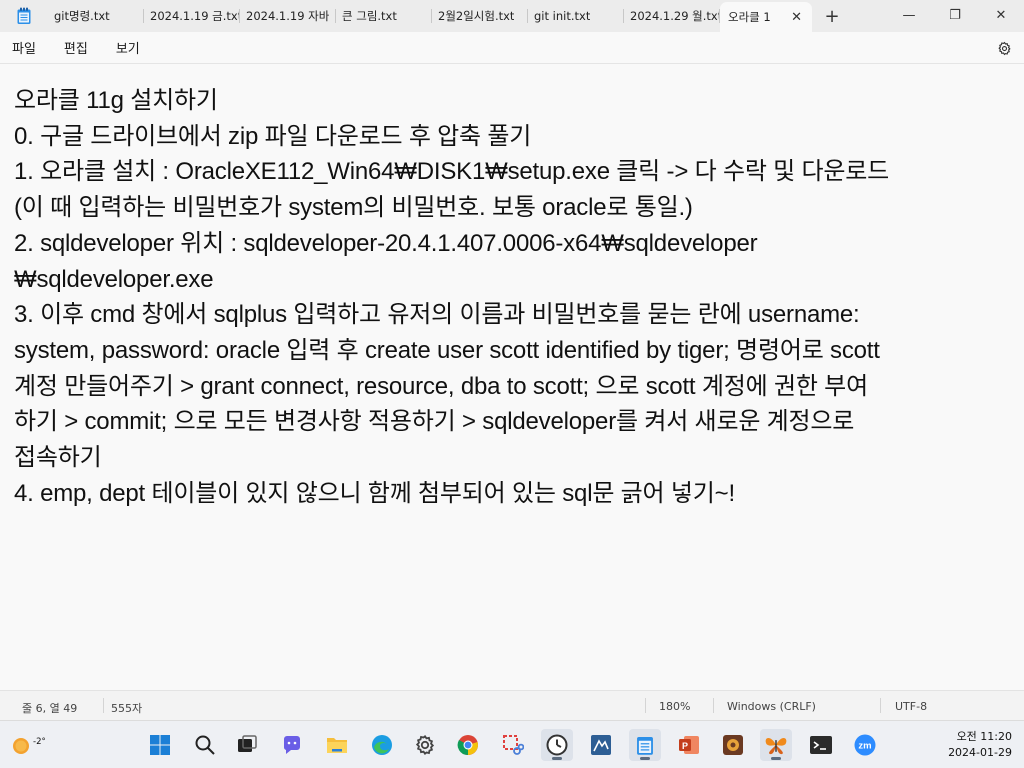  What do you see at coordinates (821, 745) in the screenshot?
I see `terminal-icon` at bounding box center [821, 745].